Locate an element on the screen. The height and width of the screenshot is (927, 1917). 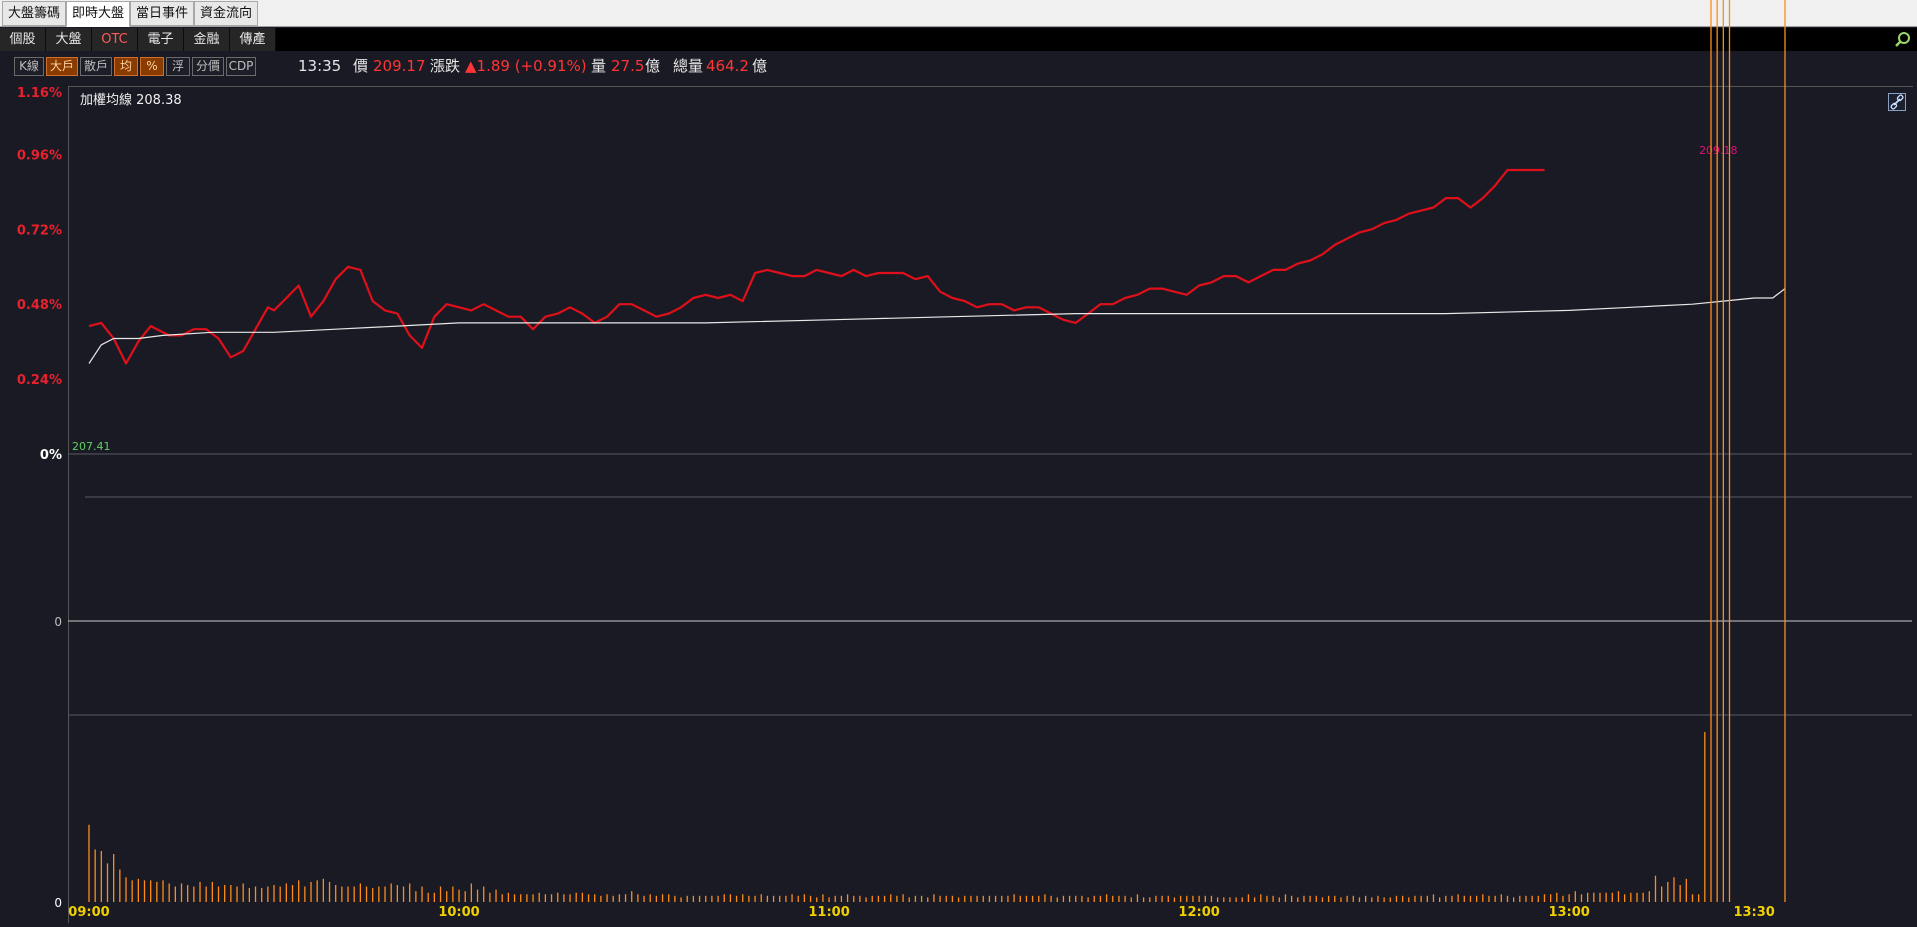
x-axis-tick-label: 11:00 is located at coordinates (828, 912).